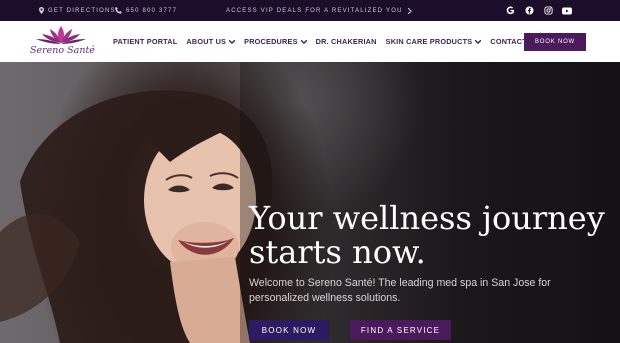  What do you see at coordinates (152, 10) in the screenshot?
I see `phone-number: 650 800 3777` at bounding box center [152, 10].